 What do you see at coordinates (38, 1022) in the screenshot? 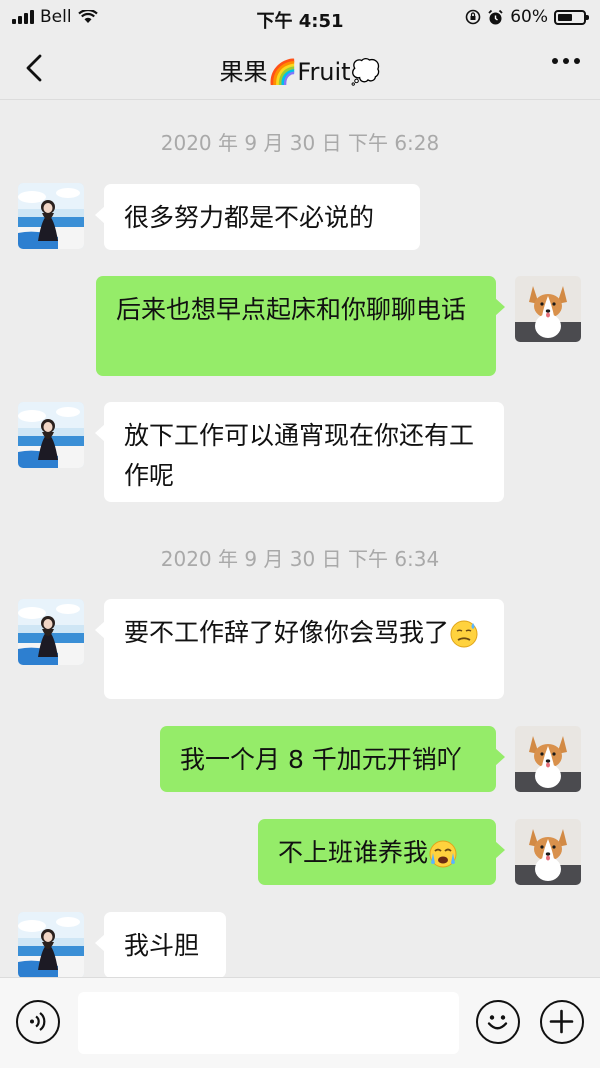
I see `voice-icon` at bounding box center [38, 1022].